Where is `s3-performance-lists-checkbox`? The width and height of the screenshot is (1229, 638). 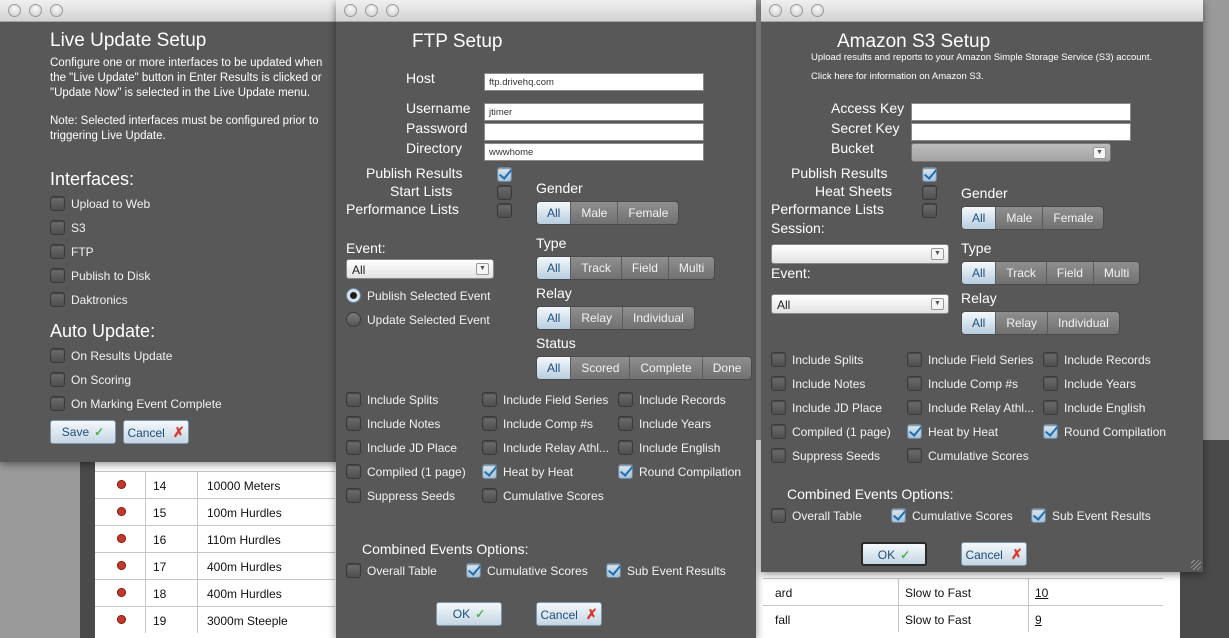 s3-performance-lists-checkbox is located at coordinates (929, 210).